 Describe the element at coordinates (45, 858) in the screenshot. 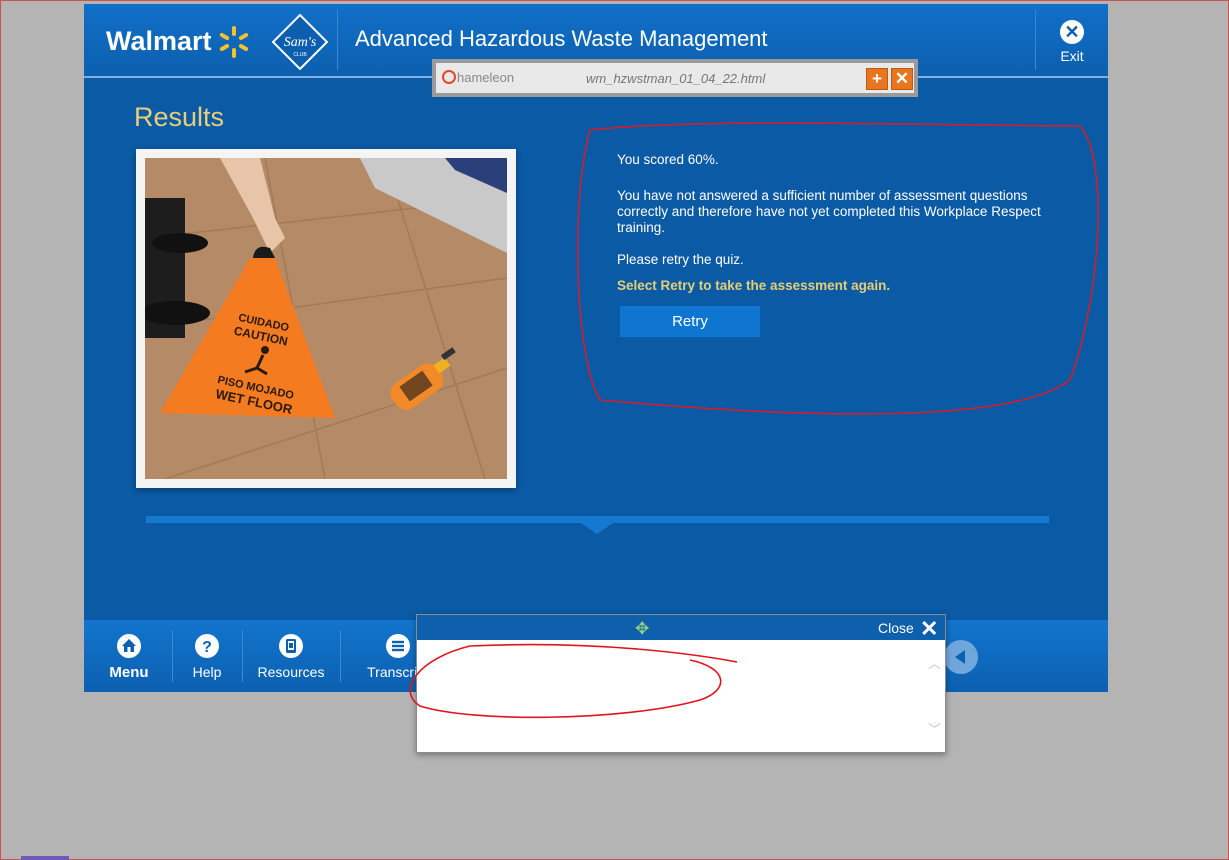

I see `taskbar-indicator` at that location.